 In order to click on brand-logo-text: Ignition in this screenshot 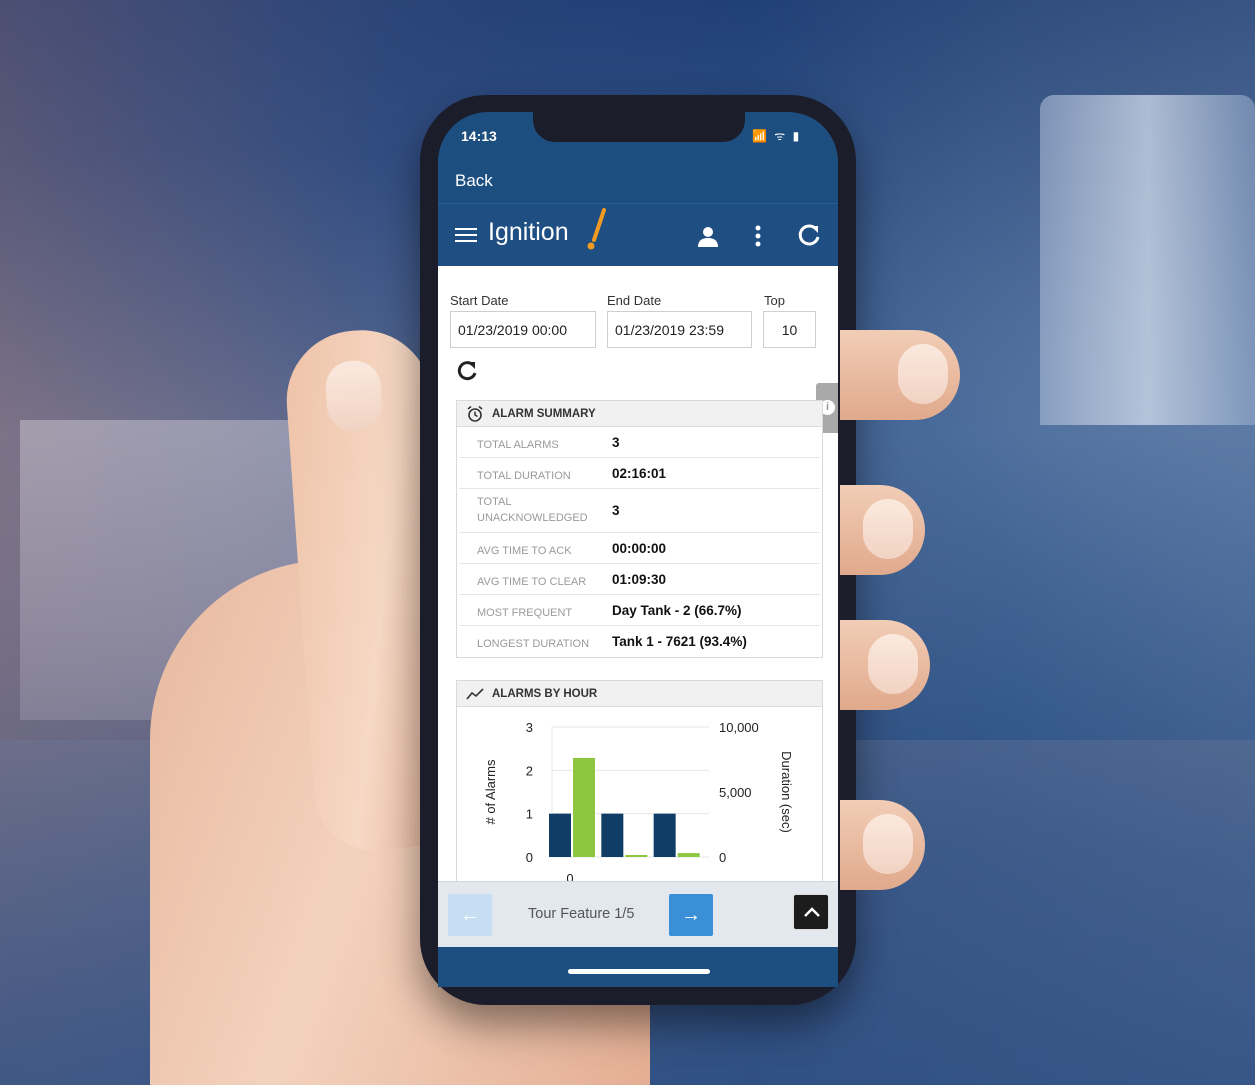, I will do `click(528, 232)`.